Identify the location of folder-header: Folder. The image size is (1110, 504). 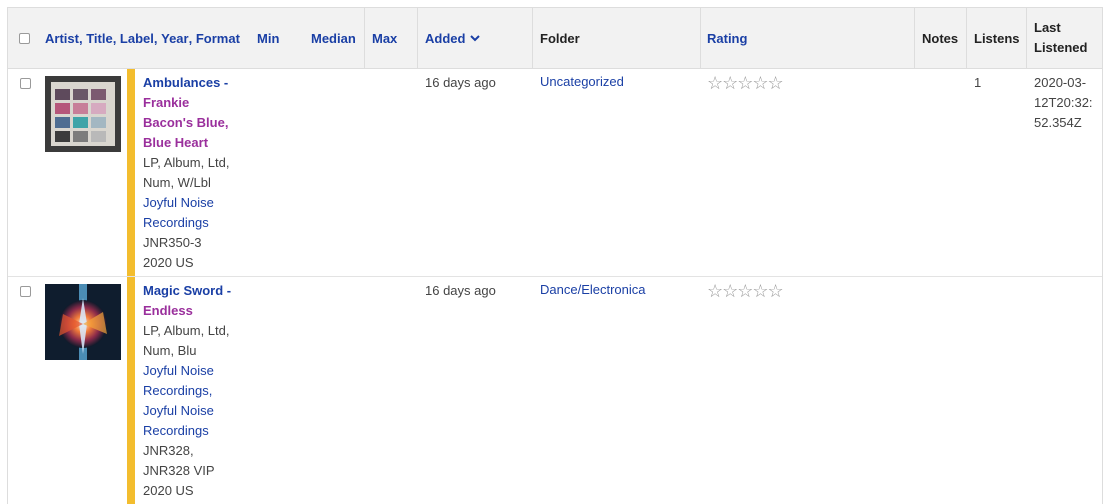
(560, 38).